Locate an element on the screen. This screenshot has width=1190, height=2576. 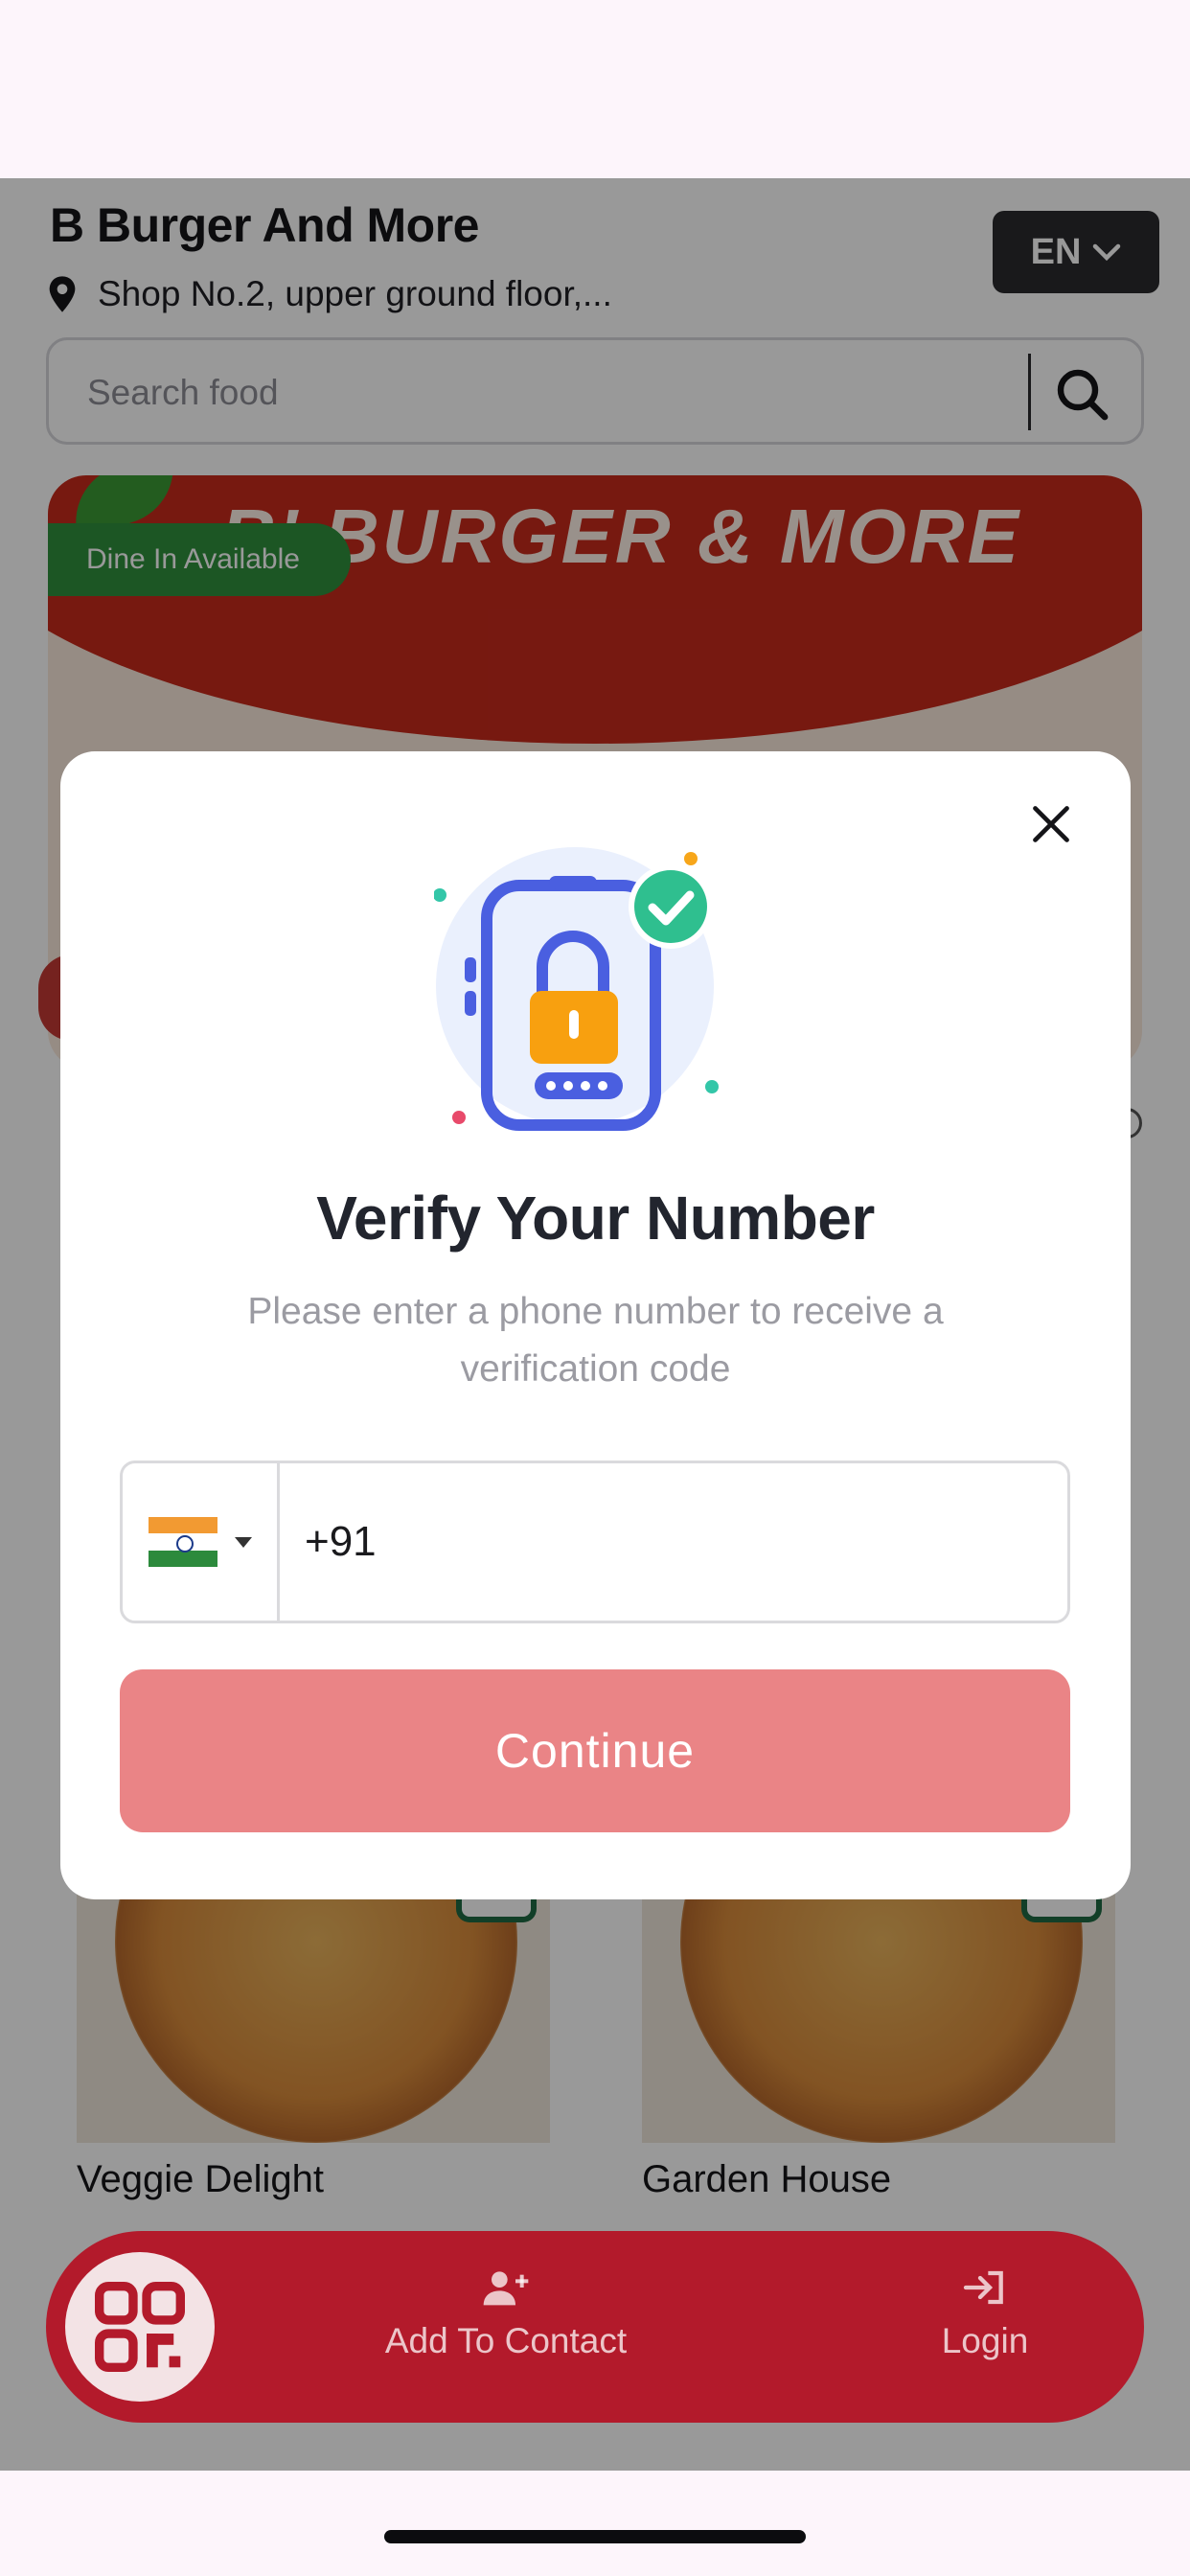
login-label: Login is located at coordinates (985, 2340).